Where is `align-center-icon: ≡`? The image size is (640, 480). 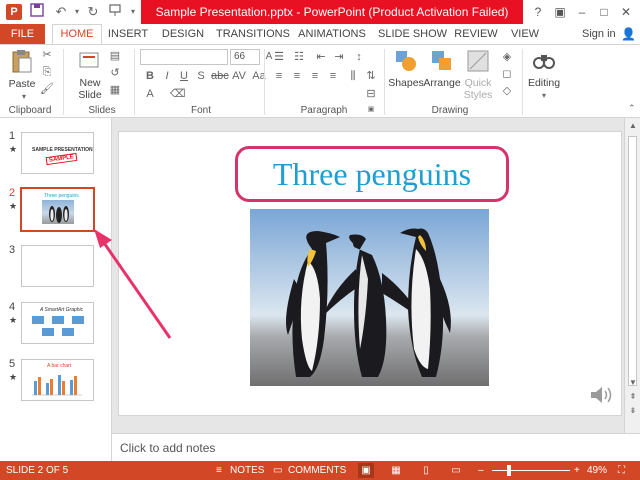
align-center-icon: ≡ is located at coordinates (297, 76).